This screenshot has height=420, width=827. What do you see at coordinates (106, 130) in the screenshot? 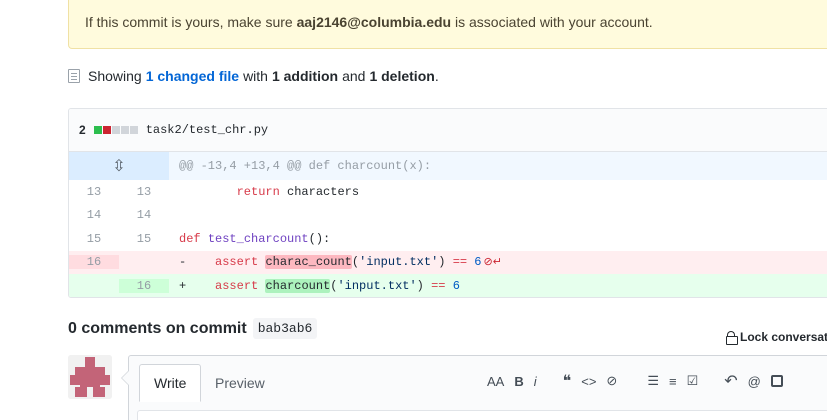
I see `diffstat-deletion` at bounding box center [106, 130].